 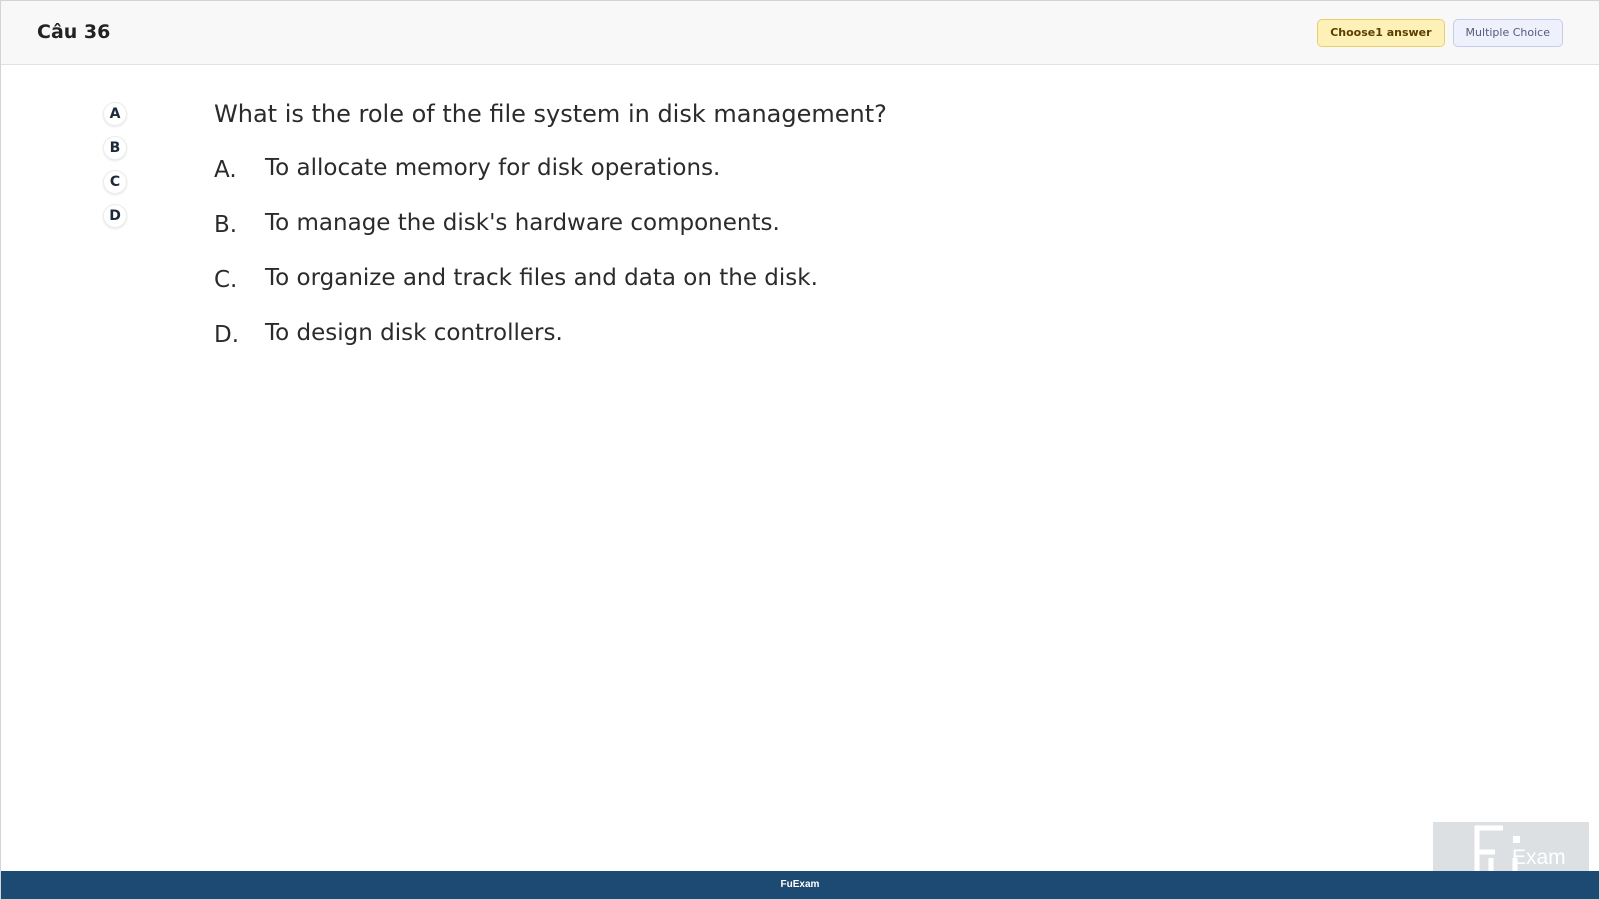 I want to click on answer-bubble-list: A B C D, so click(x=115, y=170).